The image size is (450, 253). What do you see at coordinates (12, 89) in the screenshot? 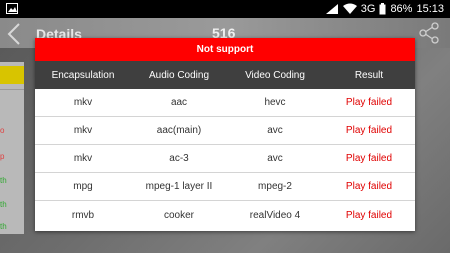
I see `divider` at bounding box center [12, 89].